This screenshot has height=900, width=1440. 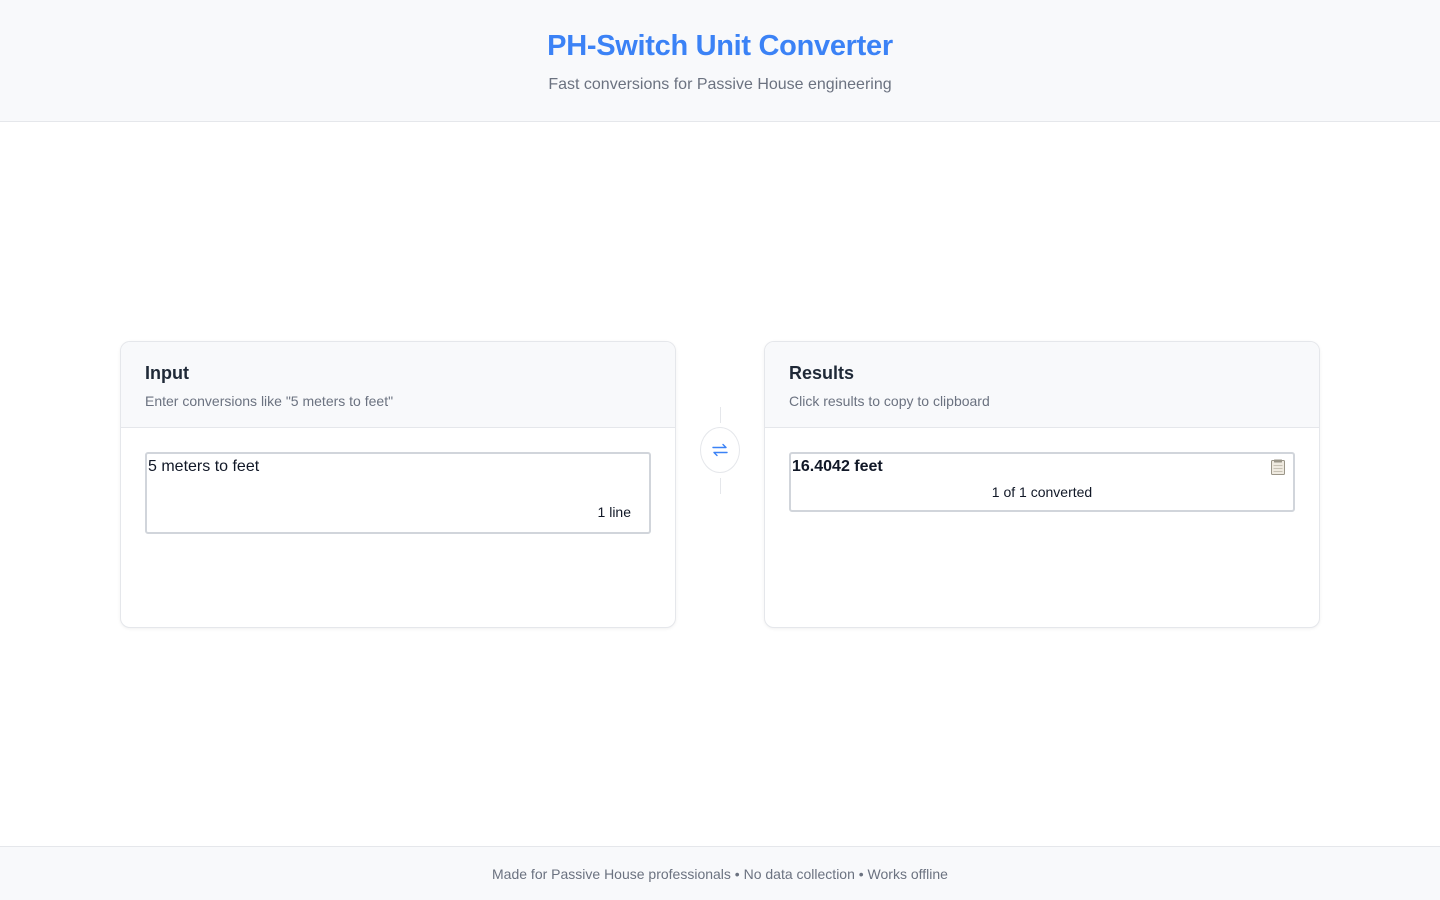 I want to click on results-panel-description: Click results to copy to clipboard, so click(x=889, y=401).